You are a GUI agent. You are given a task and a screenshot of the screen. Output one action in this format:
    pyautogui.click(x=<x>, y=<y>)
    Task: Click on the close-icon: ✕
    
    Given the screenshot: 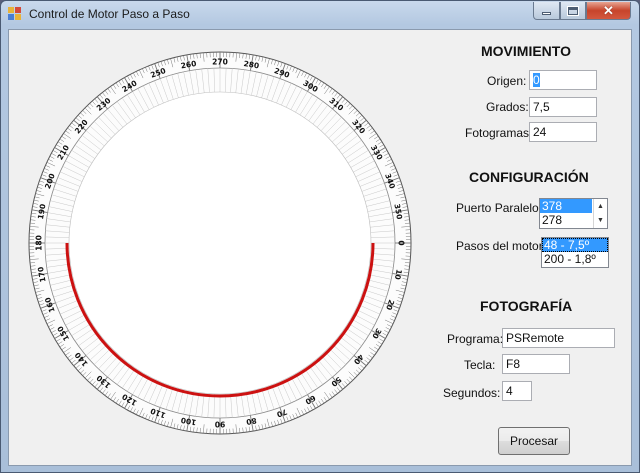 What is the action you would take?
    pyautogui.click(x=608, y=10)
    